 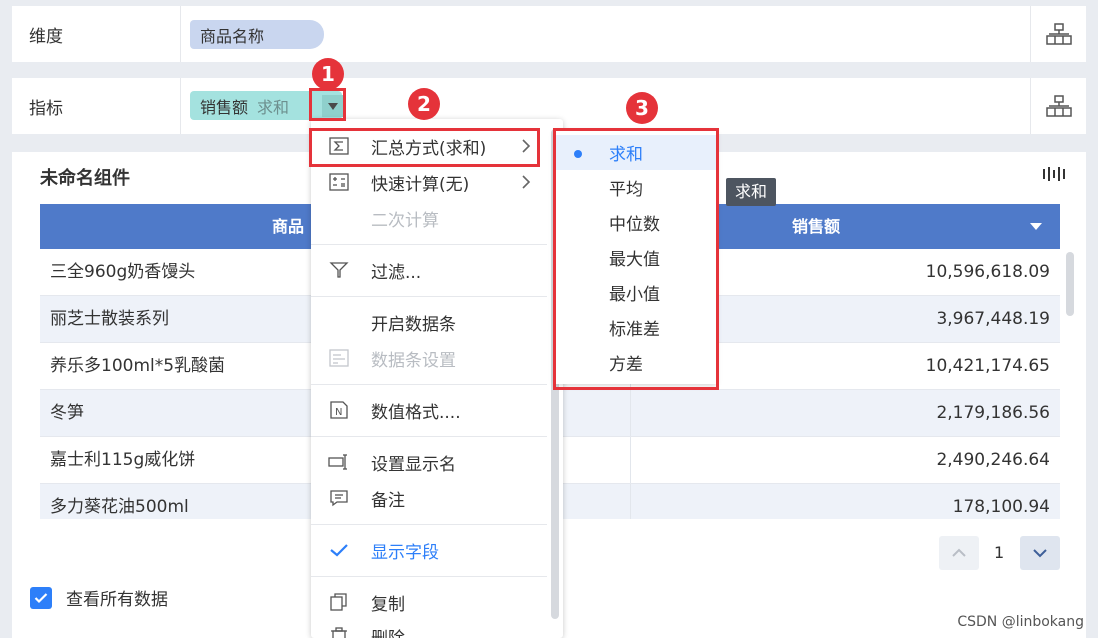 I want to click on metric-label: 指标, so click(x=46, y=108).